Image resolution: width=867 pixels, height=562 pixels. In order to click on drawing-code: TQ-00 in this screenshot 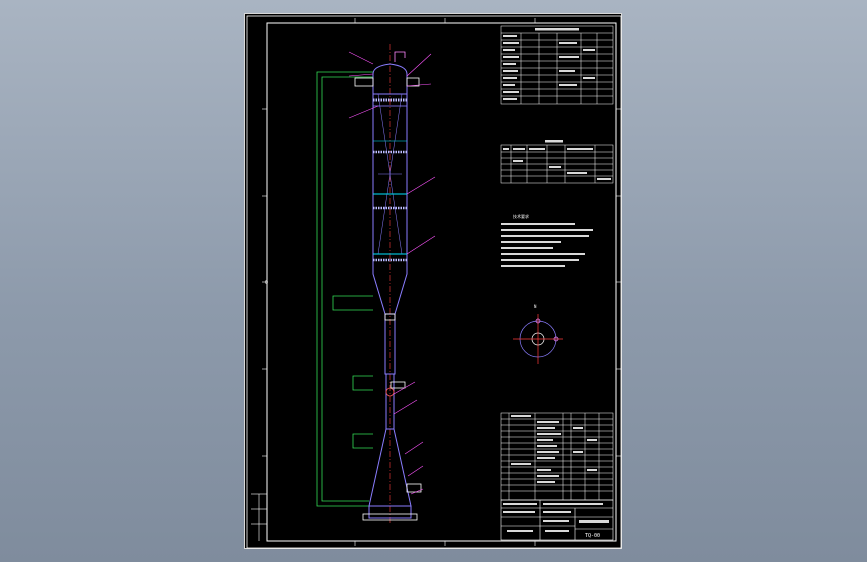, I will do `click(592, 536)`.